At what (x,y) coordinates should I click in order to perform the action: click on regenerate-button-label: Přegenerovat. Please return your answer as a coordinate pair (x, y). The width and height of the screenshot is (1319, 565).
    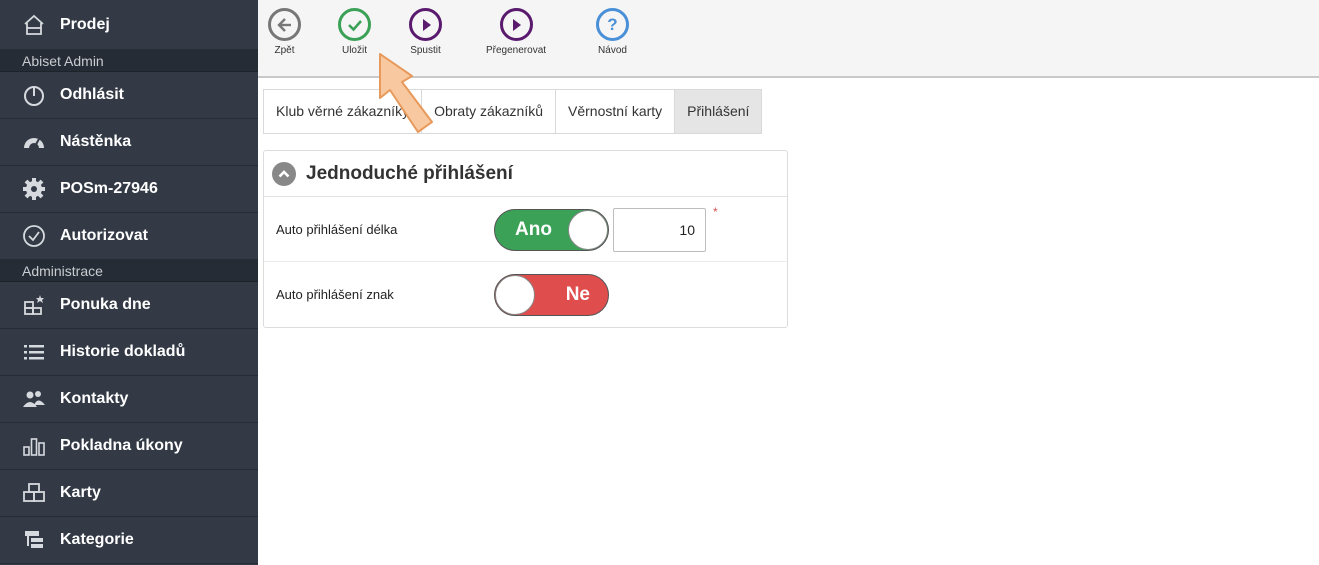
    Looking at the image, I should click on (516, 50).